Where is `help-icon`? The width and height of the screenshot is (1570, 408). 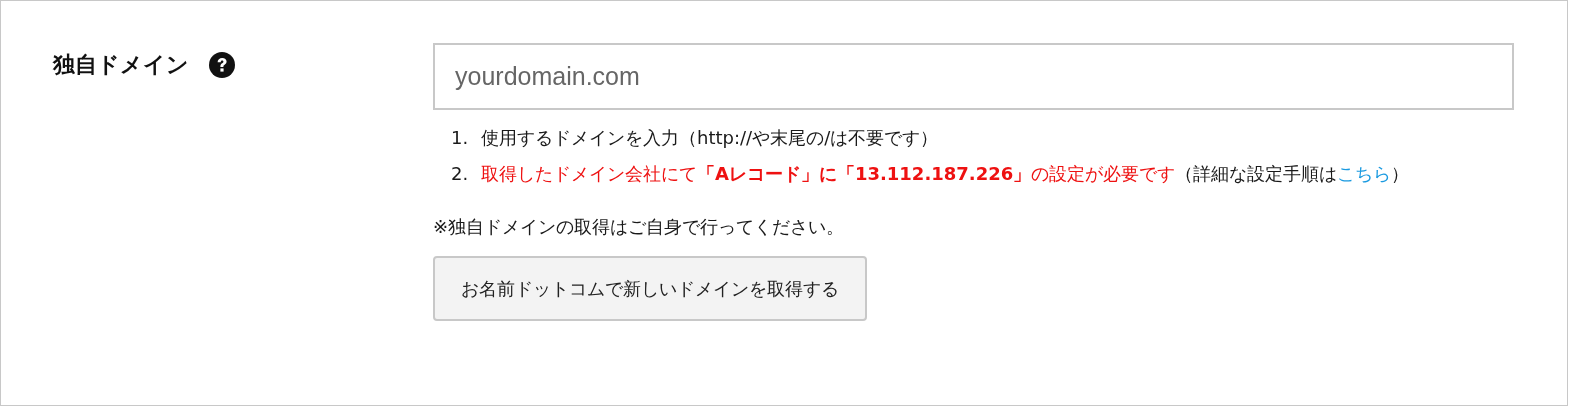 help-icon is located at coordinates (222, 65).